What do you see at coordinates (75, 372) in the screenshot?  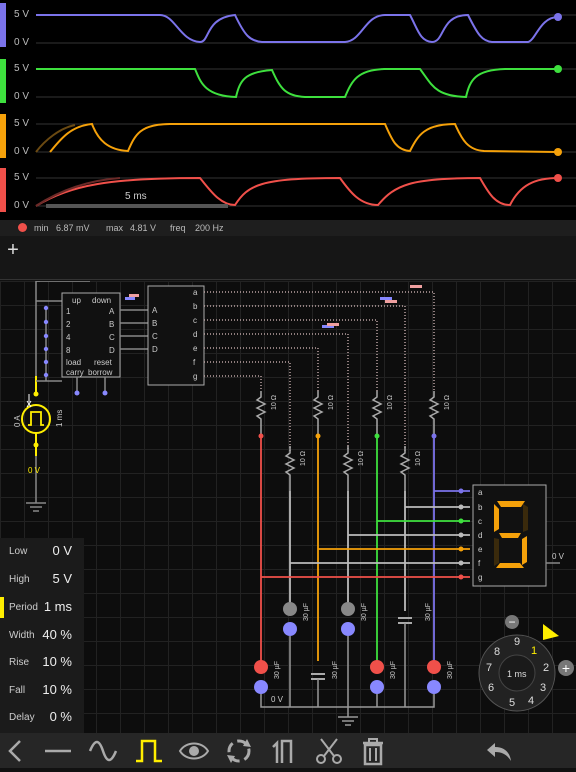 I see `svg-text: carry` at bounding box center [75, 372].